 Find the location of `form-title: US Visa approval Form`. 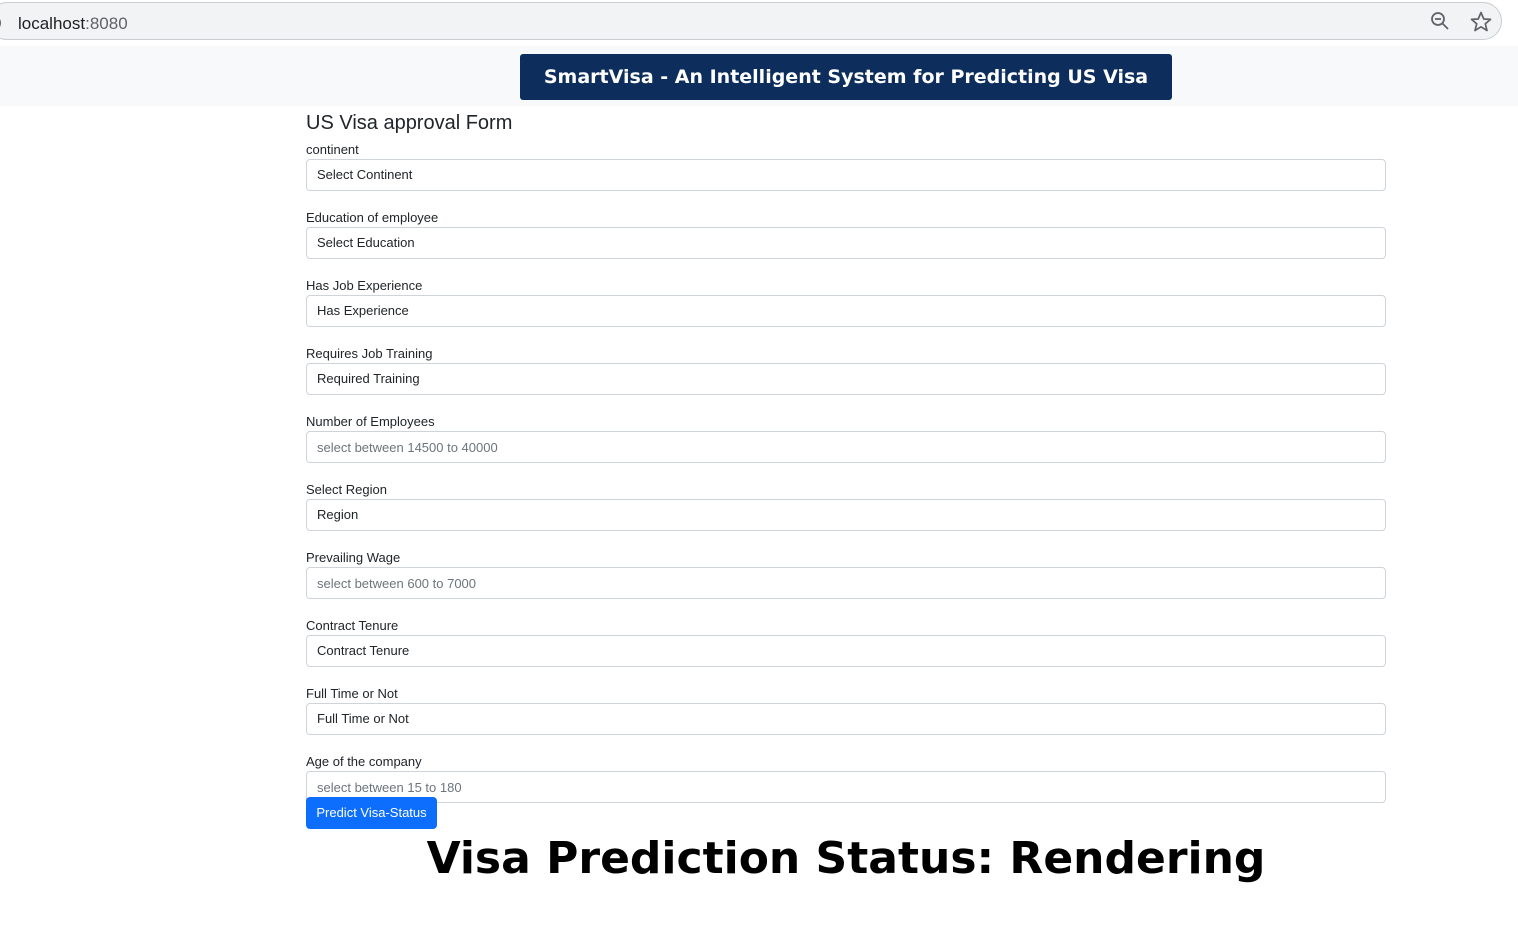

form-title: US Visa approval Form is located at coordinates (409, 123).